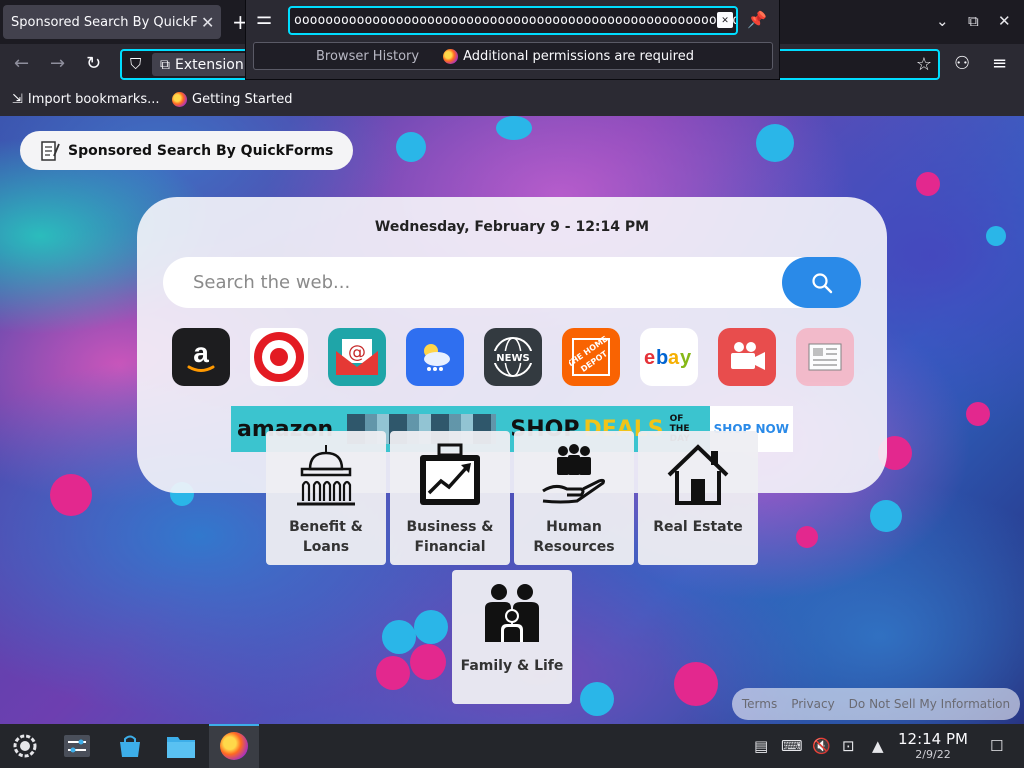 This screenshot has width=1024, height=768. I want to click on taskbar: ▤ ⌨ 🔇 ⊡ ▲ 12:14 PM 2/9/22 ☐, so click(512, 746).